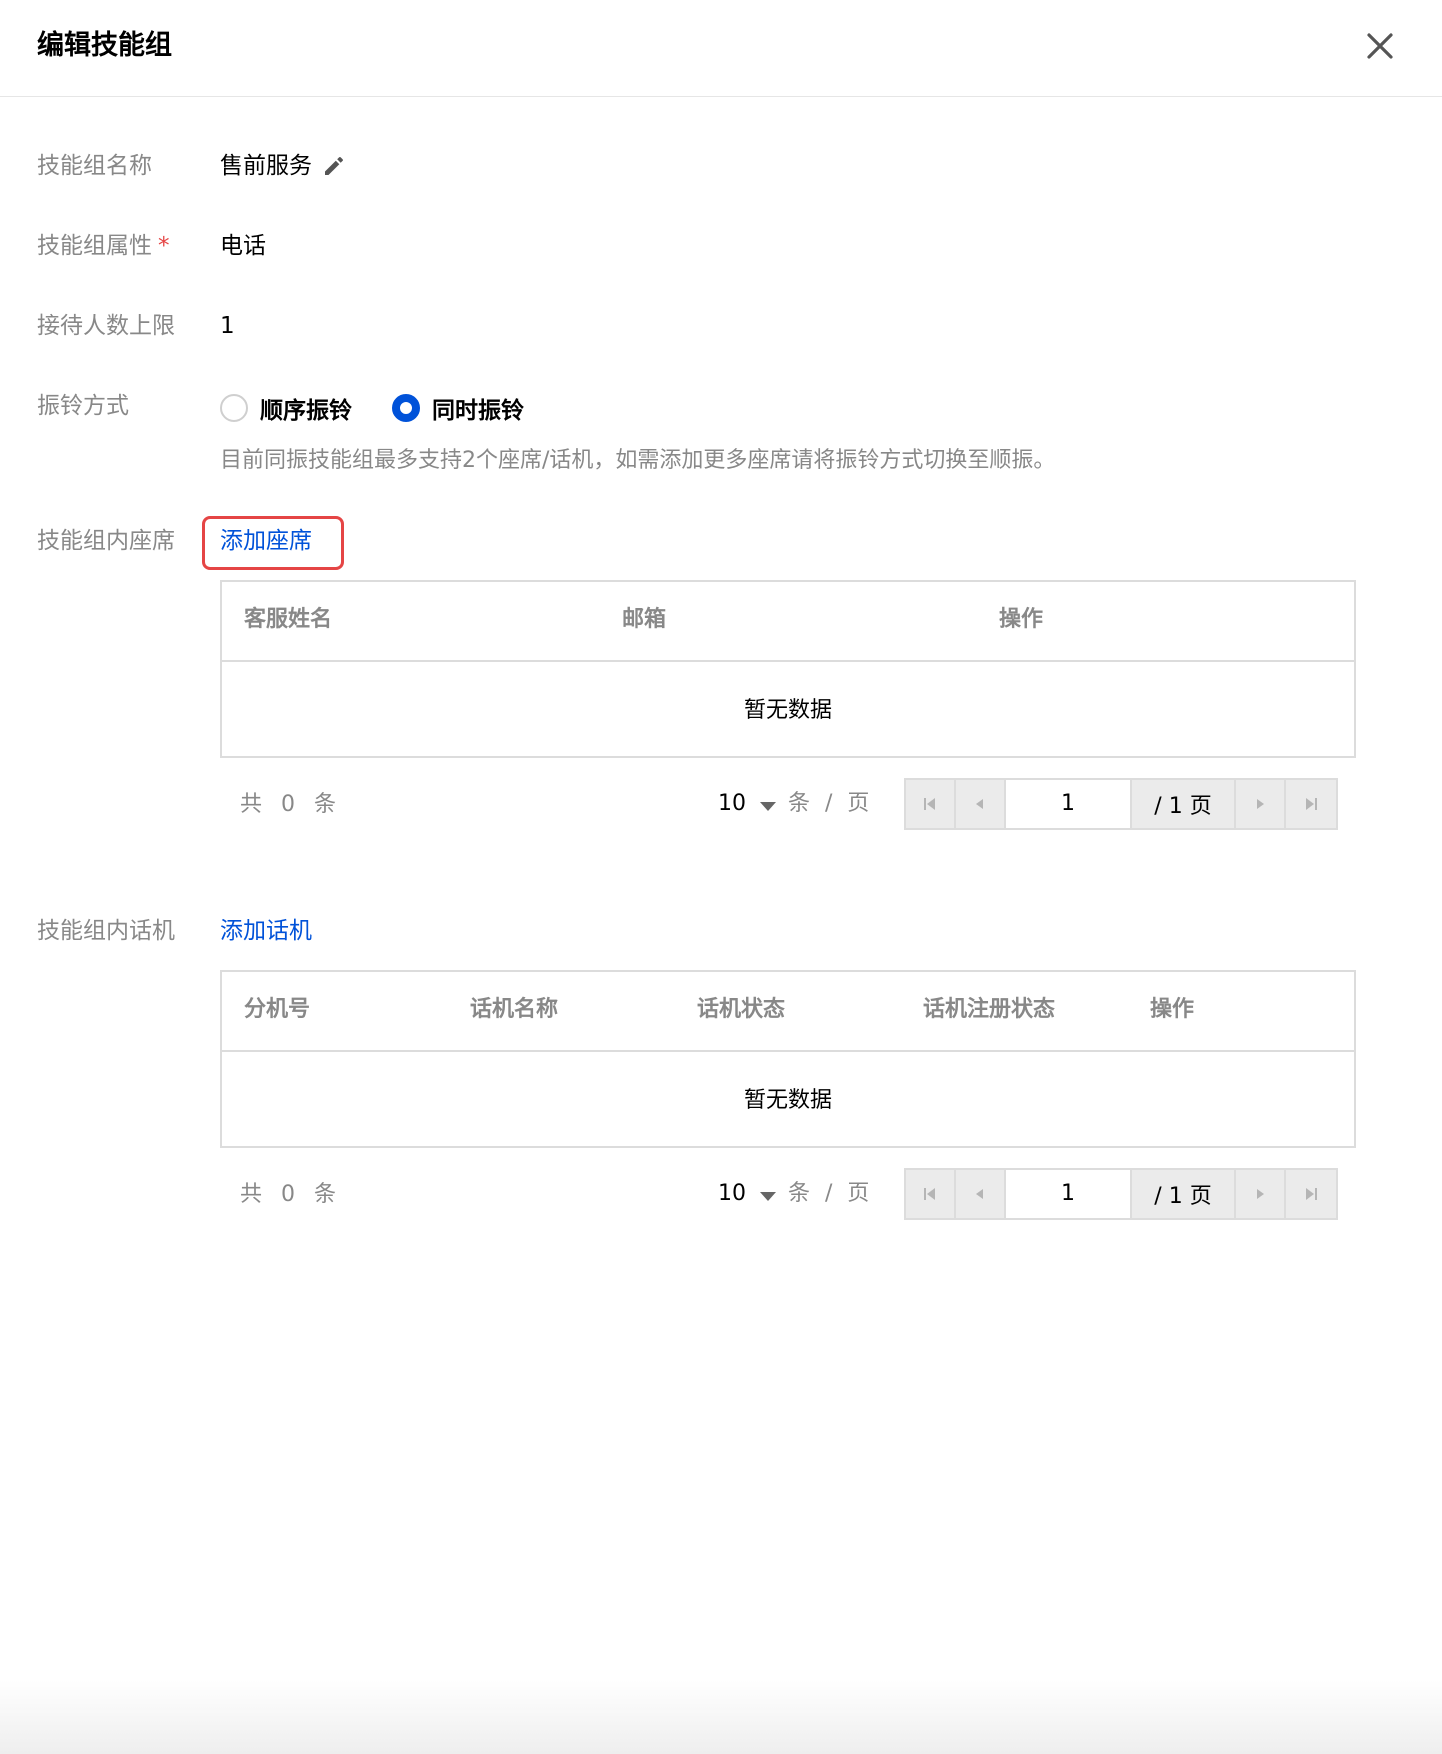 The image size is (1442, 1754). Describe the element at coordinates (234, 408) in the screenshot. I see `radio-circle` at that location.